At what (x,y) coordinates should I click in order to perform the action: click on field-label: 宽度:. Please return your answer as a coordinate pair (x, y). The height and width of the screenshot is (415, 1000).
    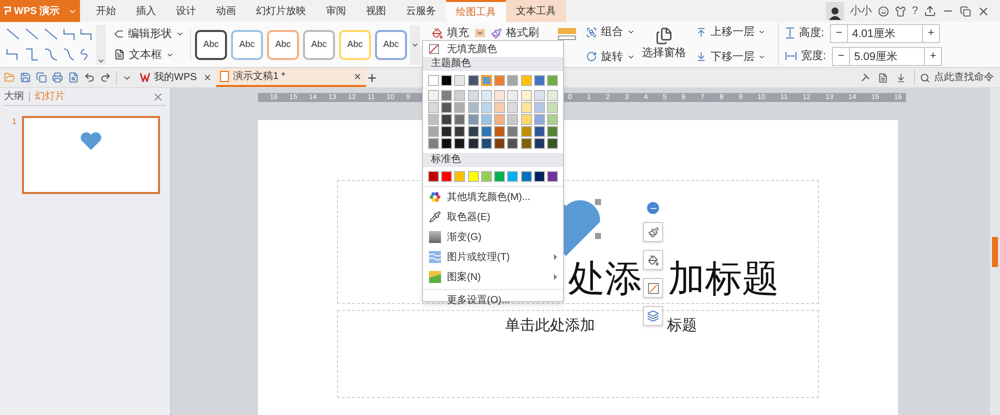
    Looking at the image, I should click on (813, 56).